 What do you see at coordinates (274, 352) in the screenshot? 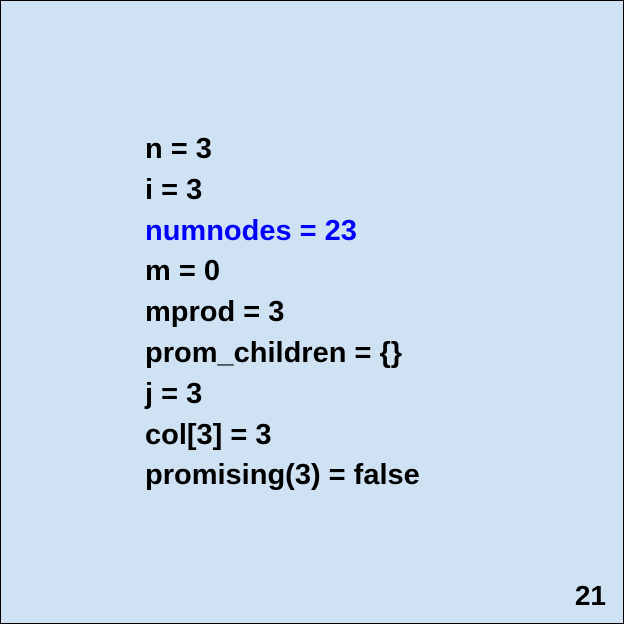
I see `variable-line-prom-children: prom_children = {}` at bounding box center [274, 352].